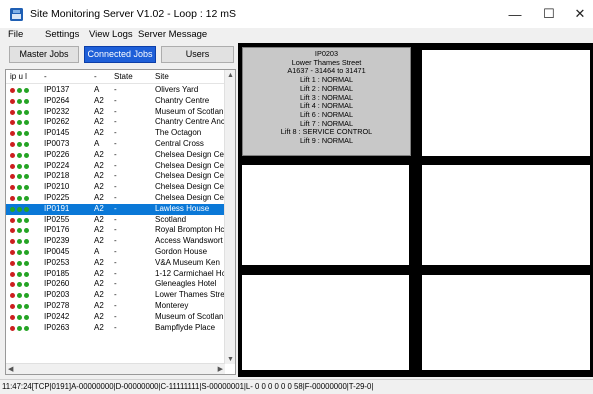 This screenshot has height=394, width=593. I want to click on tab-connected-jobs: Connected Jobs, so click(120, 54).